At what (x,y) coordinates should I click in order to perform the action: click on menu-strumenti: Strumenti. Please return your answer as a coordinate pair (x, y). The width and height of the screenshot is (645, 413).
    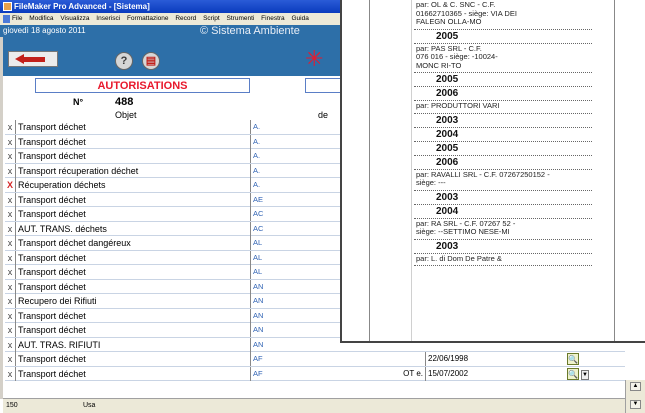
    Looking at the image, I should click on (241, 18).